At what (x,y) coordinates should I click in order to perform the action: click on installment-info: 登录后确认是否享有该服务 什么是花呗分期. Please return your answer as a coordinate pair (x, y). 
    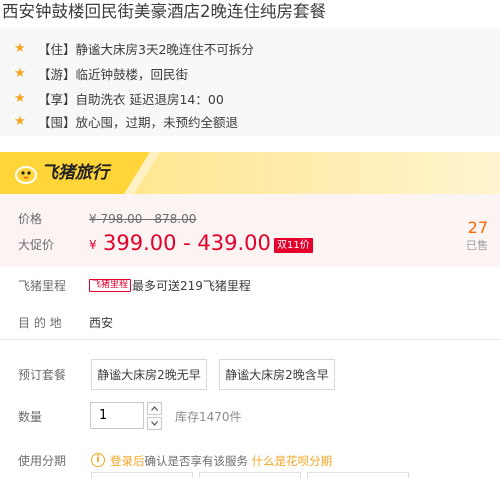
    Looking at the image, I should click on (221, 461).